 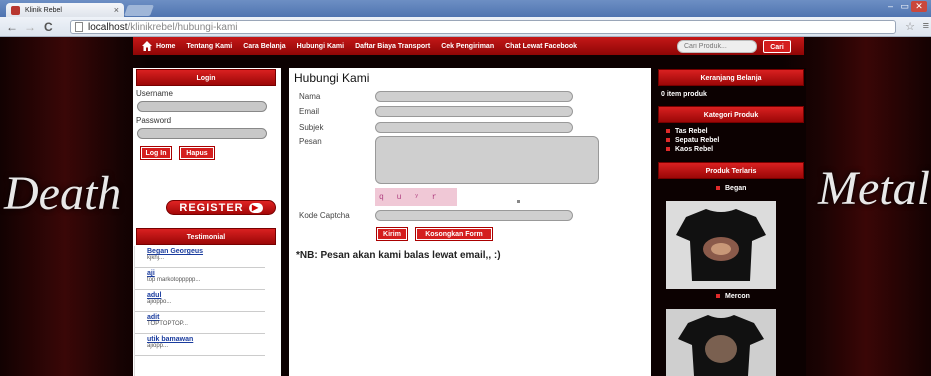 I want to click on product-name: Began, so click(x=731, y=188).